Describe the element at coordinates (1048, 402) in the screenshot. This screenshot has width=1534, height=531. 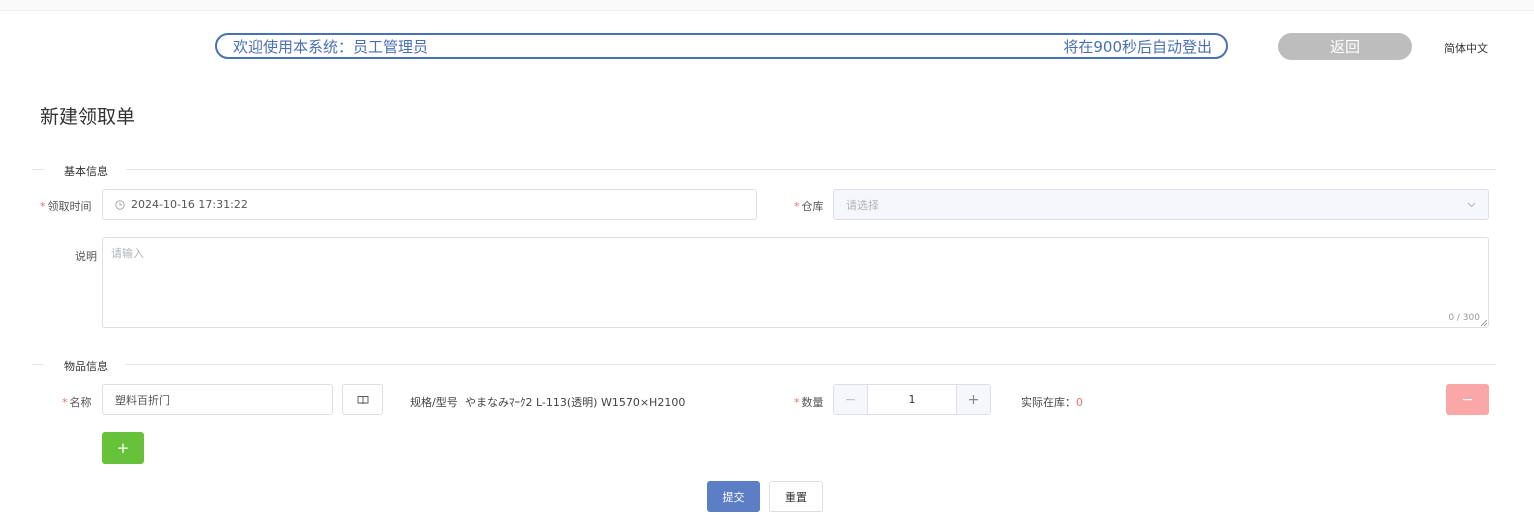
I see `stock-label: 实际在库：` at that location.